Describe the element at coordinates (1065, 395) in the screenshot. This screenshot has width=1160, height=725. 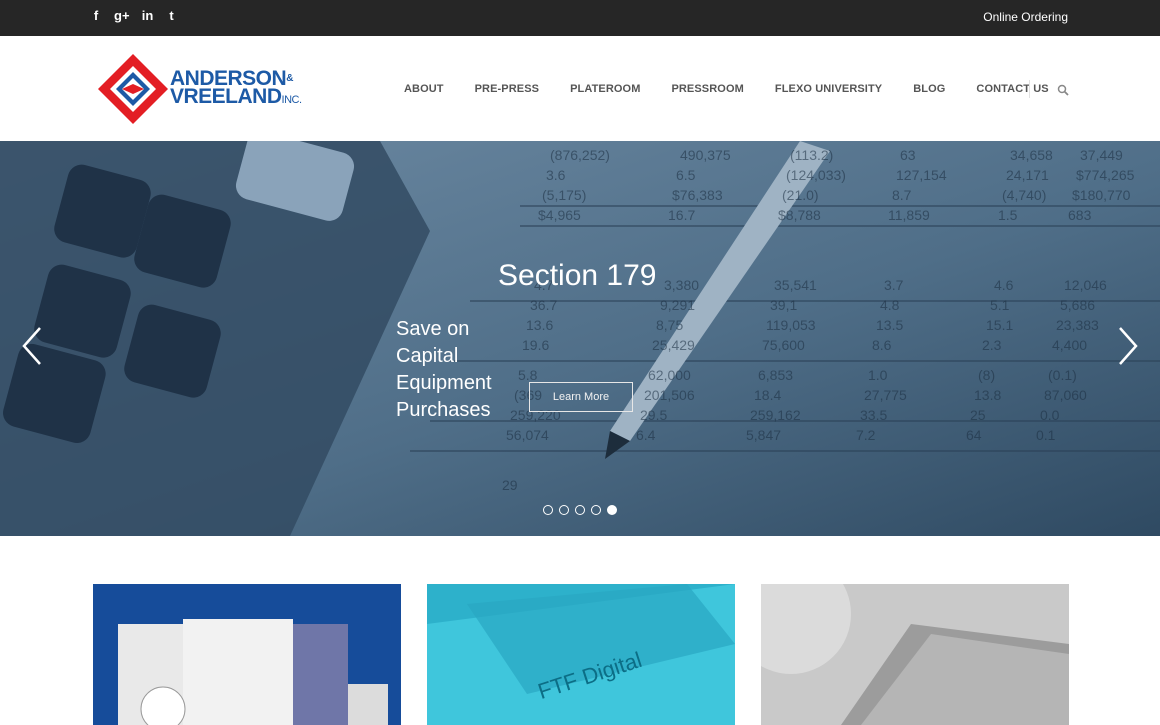
I see `spreadsheet-figure: 87,060` at that location.